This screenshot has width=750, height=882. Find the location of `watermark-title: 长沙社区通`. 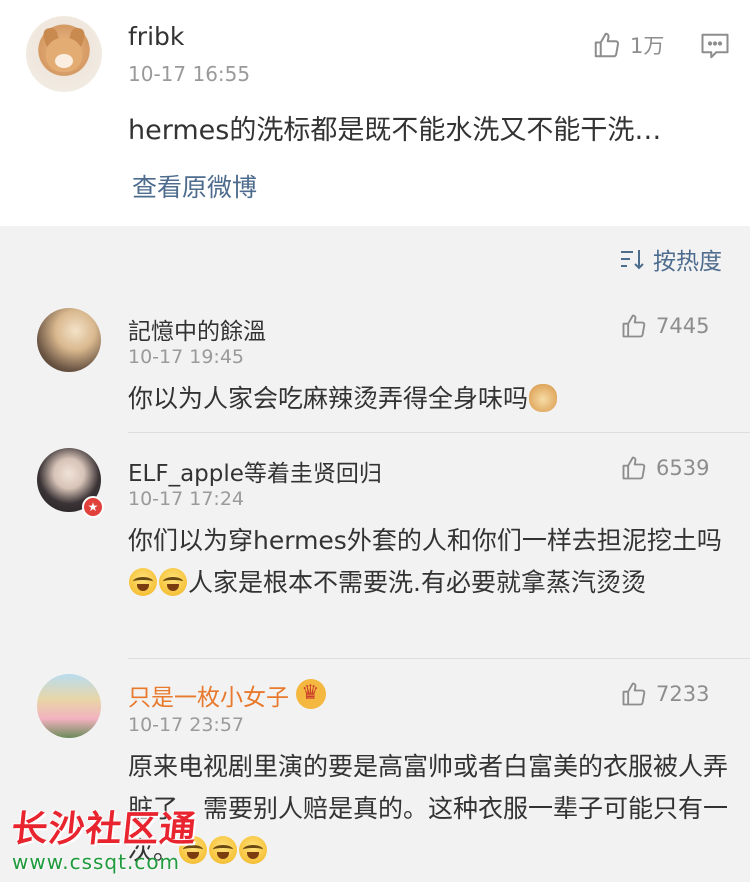

watermark-title: 长沙社区通 is located at coordinates (104, 829).